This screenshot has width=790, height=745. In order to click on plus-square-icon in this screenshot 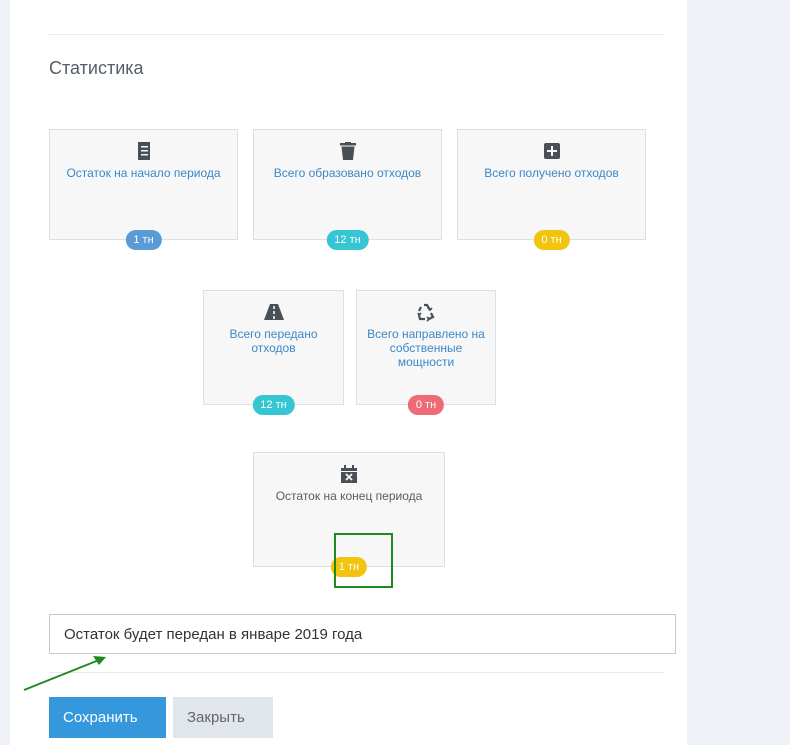, I will do `click(551, 151)`.